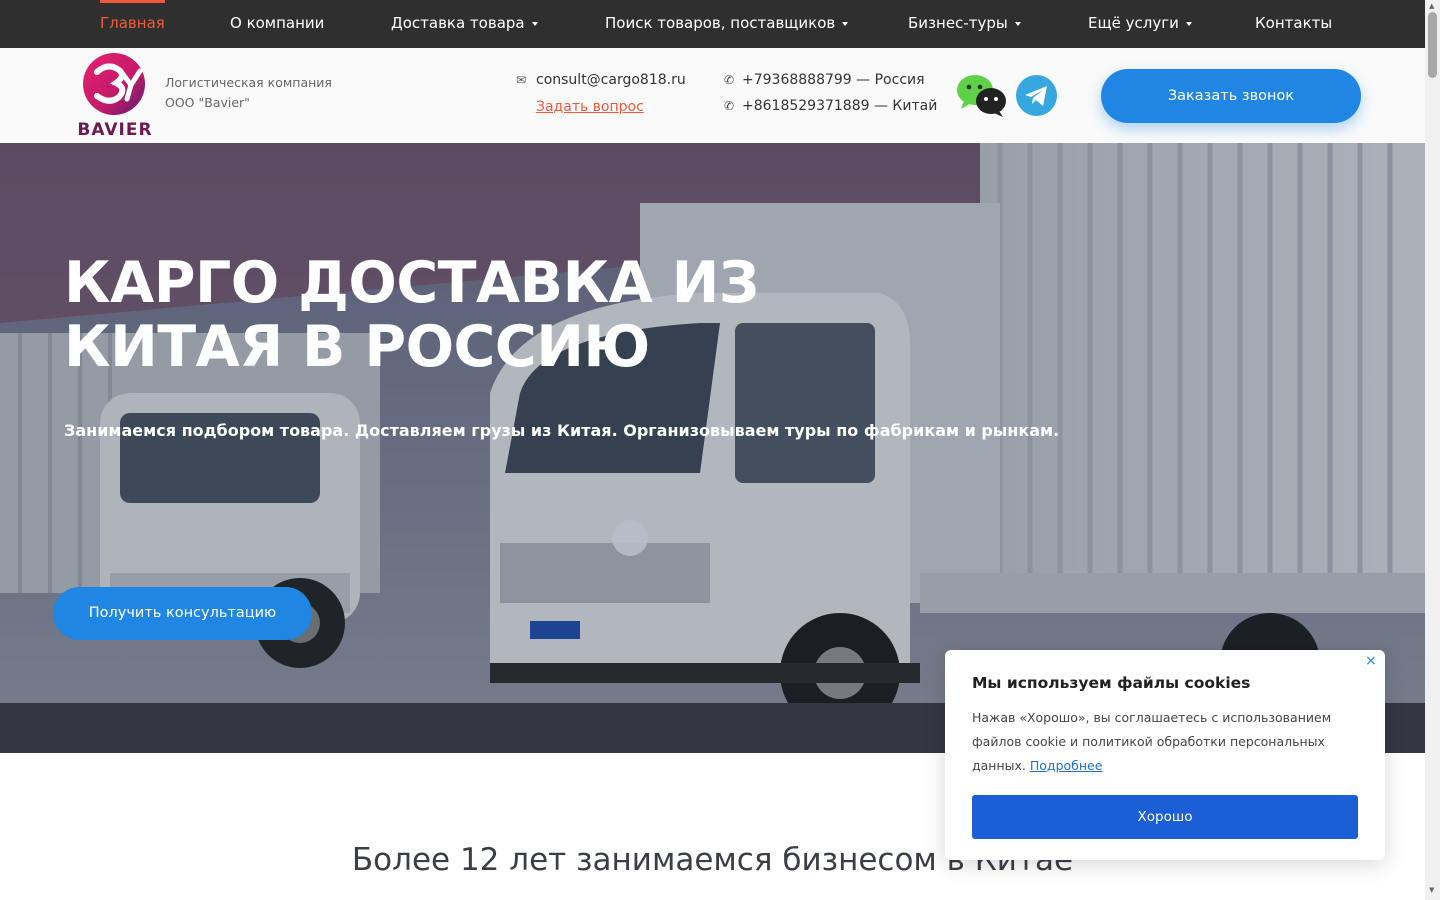 This screenshot has height=900, width=1440. What do you see at coordinates (521, 80) in the screenshot?
I see `envelope-icon: ✉` at bounding box center [521, 80].